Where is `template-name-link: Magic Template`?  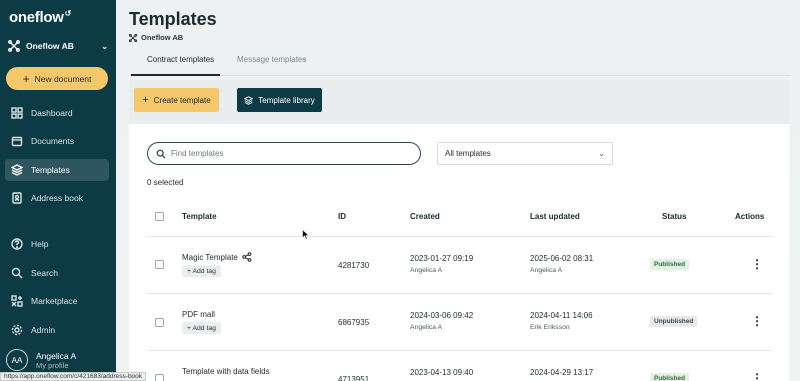
template-name-link: Magic Template is located at coordinates (210, 257).